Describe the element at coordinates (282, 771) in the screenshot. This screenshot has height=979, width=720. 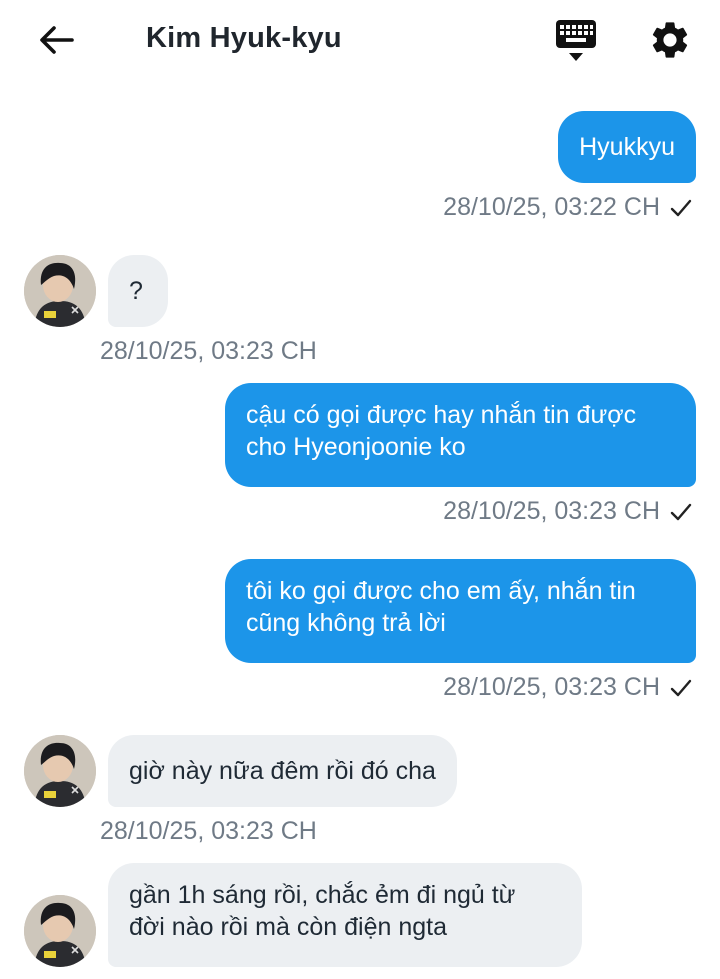
I see `incoming-message-bubble: giờ này nữa đêm rồi đó cha` at that location.